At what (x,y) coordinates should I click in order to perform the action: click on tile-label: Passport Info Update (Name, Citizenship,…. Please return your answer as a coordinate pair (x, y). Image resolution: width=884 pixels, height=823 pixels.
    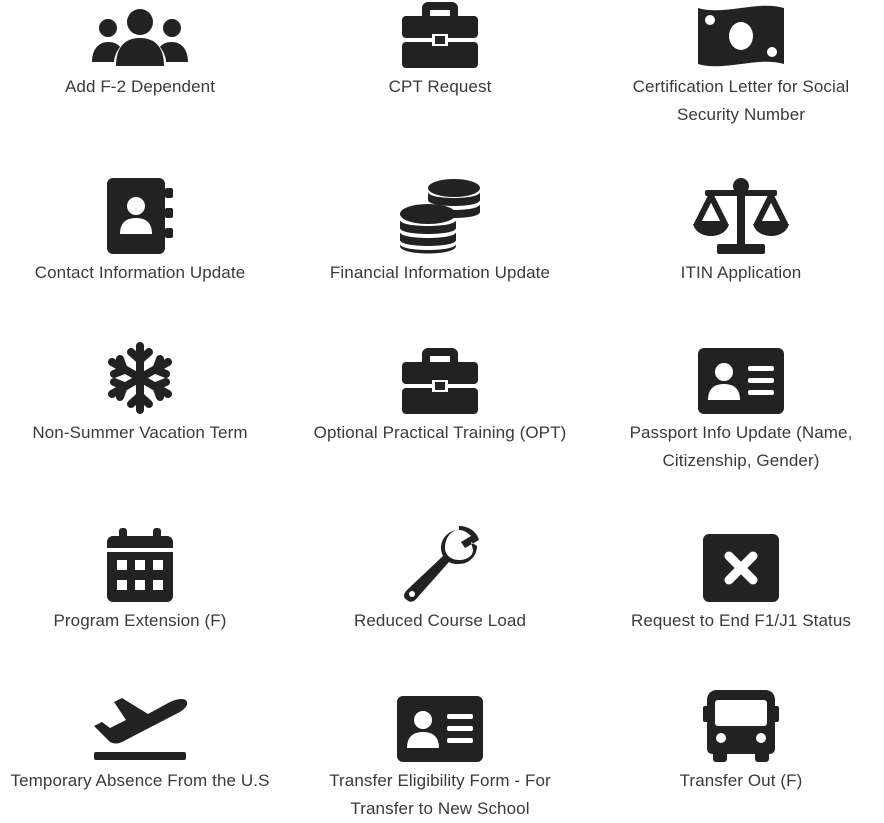
    Looking at the image, I should click on (741, 446).